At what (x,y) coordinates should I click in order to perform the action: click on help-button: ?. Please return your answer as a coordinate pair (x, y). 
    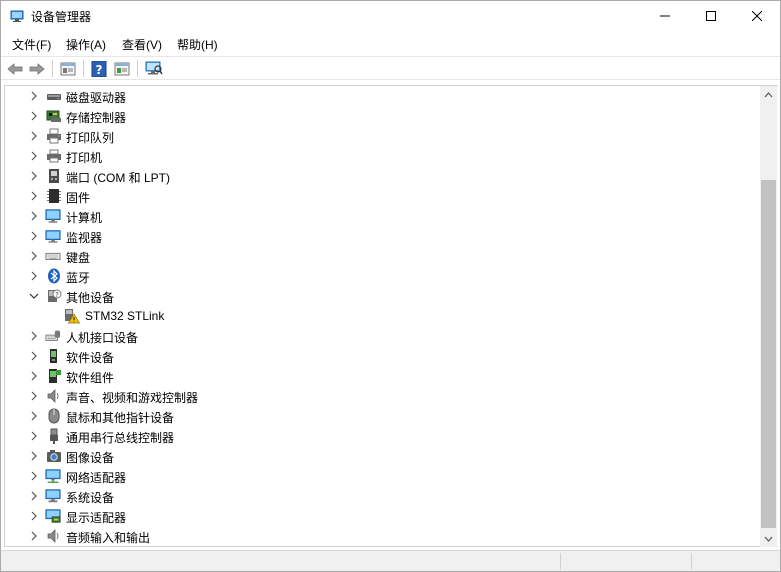
    Looking at the image, I should click on (99, 68).